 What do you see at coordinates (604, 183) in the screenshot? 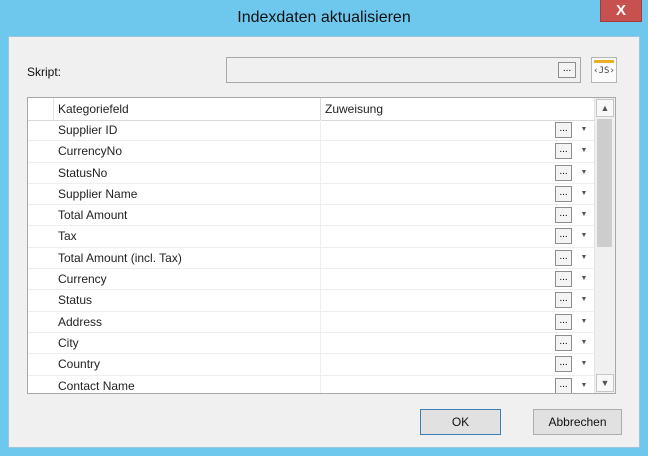
I see `scroll-thumb` at bounding box center [604, 183].